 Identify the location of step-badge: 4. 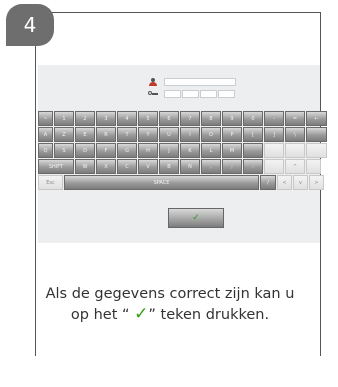
(30, 25).